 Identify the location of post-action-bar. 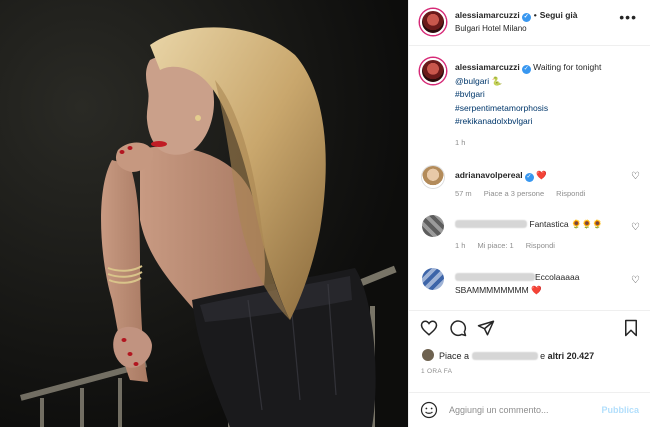
(529, 326).